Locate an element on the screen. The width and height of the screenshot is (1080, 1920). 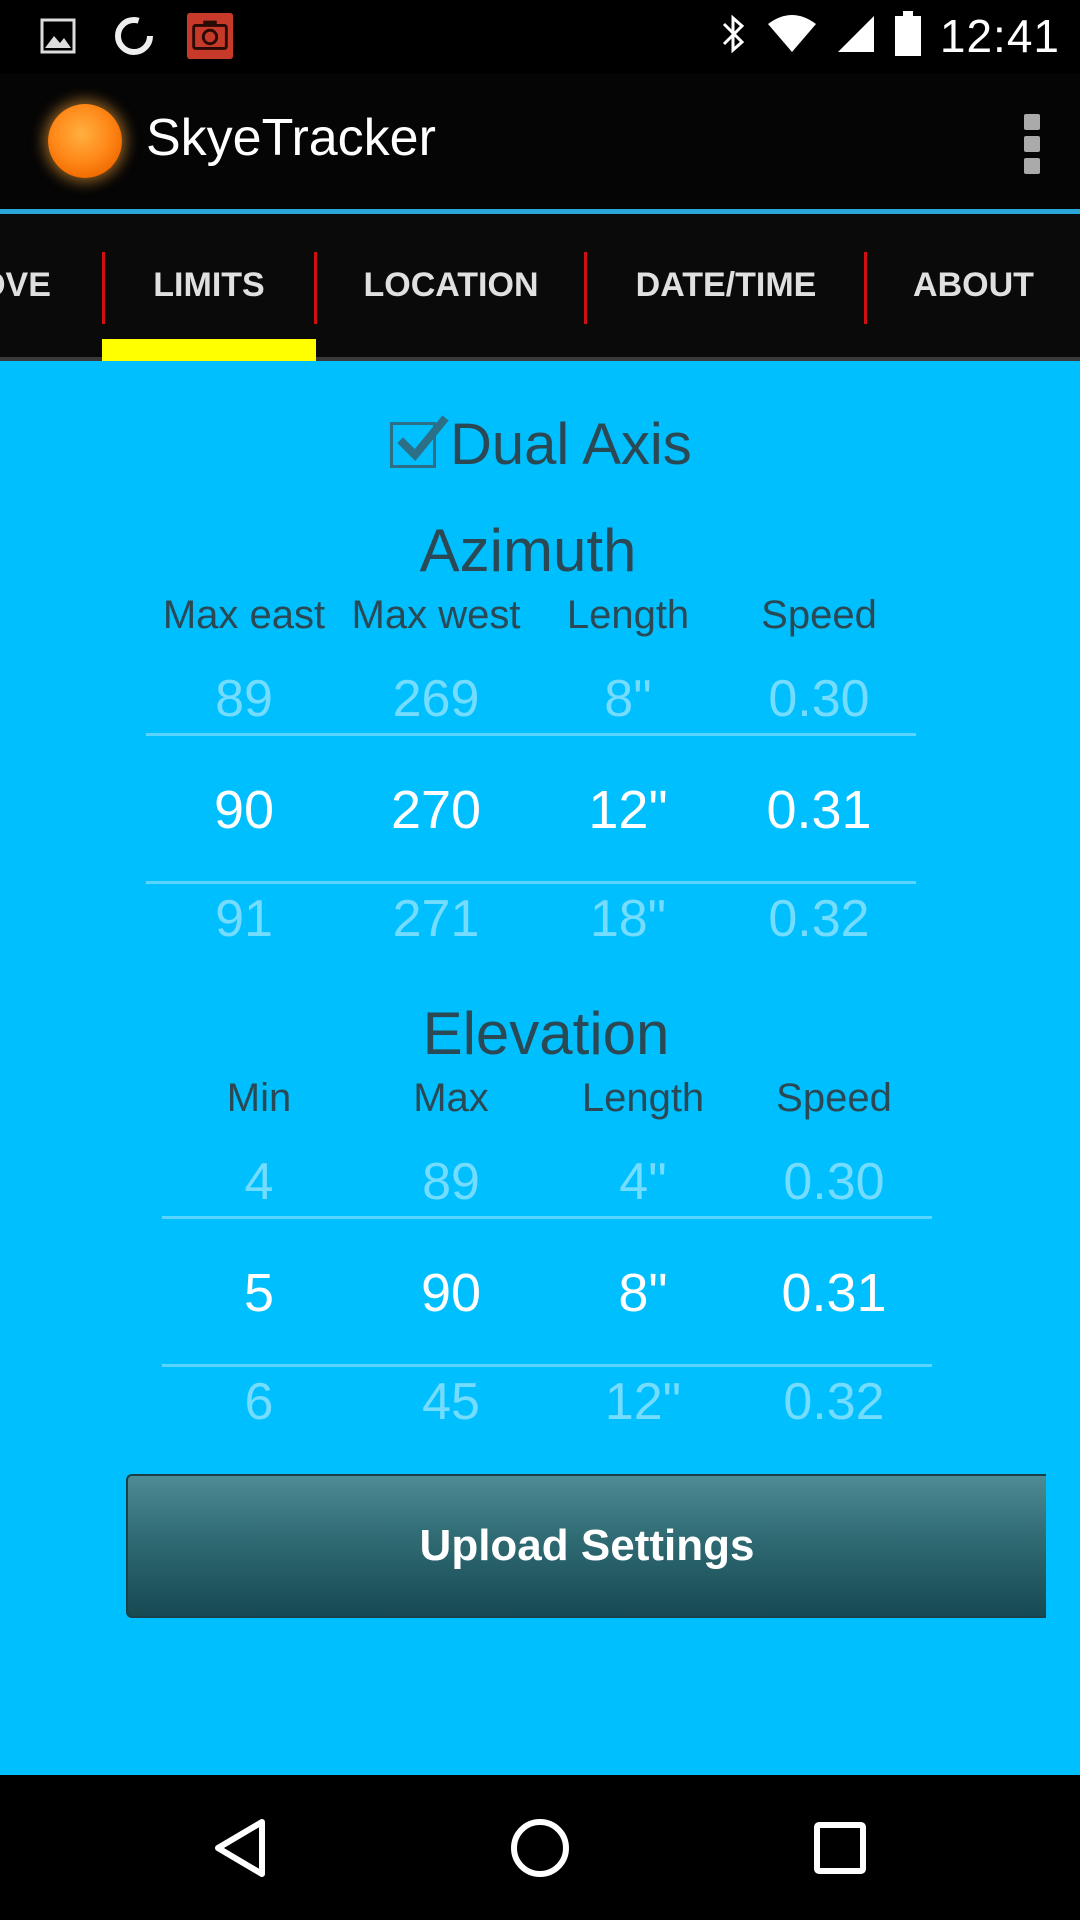
checkmark-icon is located at coordinates (423, 437).